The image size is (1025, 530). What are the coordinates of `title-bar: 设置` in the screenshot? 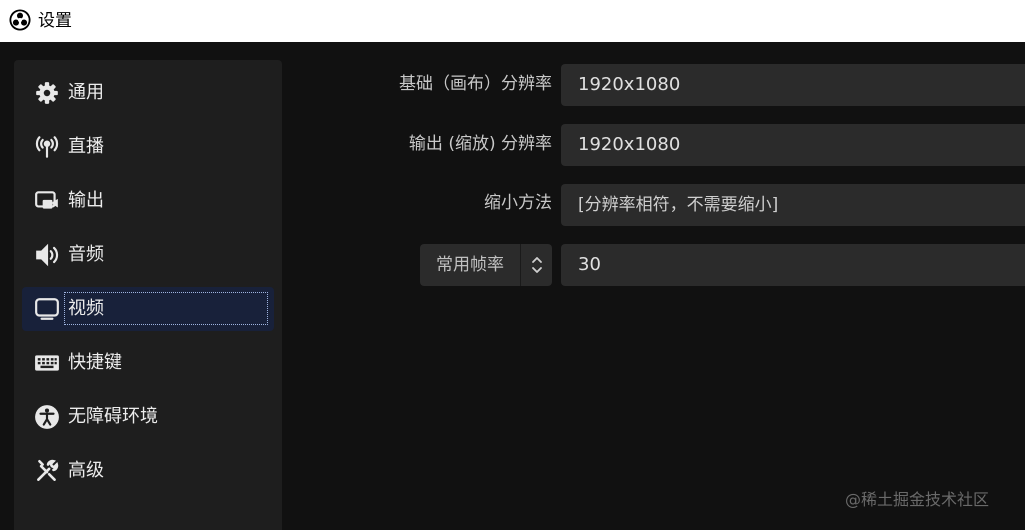 It's located at (512, 21).